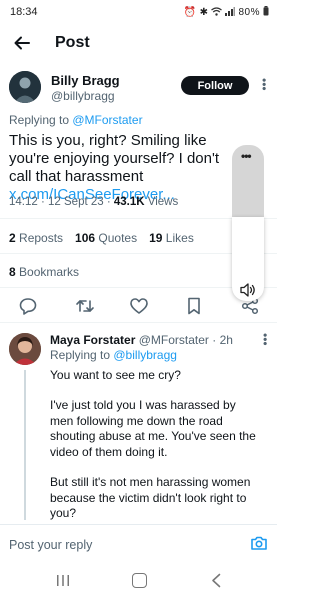  Describe the element at coordinates (178, 238) in the screenshot. I see `likes-label: Likes` at that location.